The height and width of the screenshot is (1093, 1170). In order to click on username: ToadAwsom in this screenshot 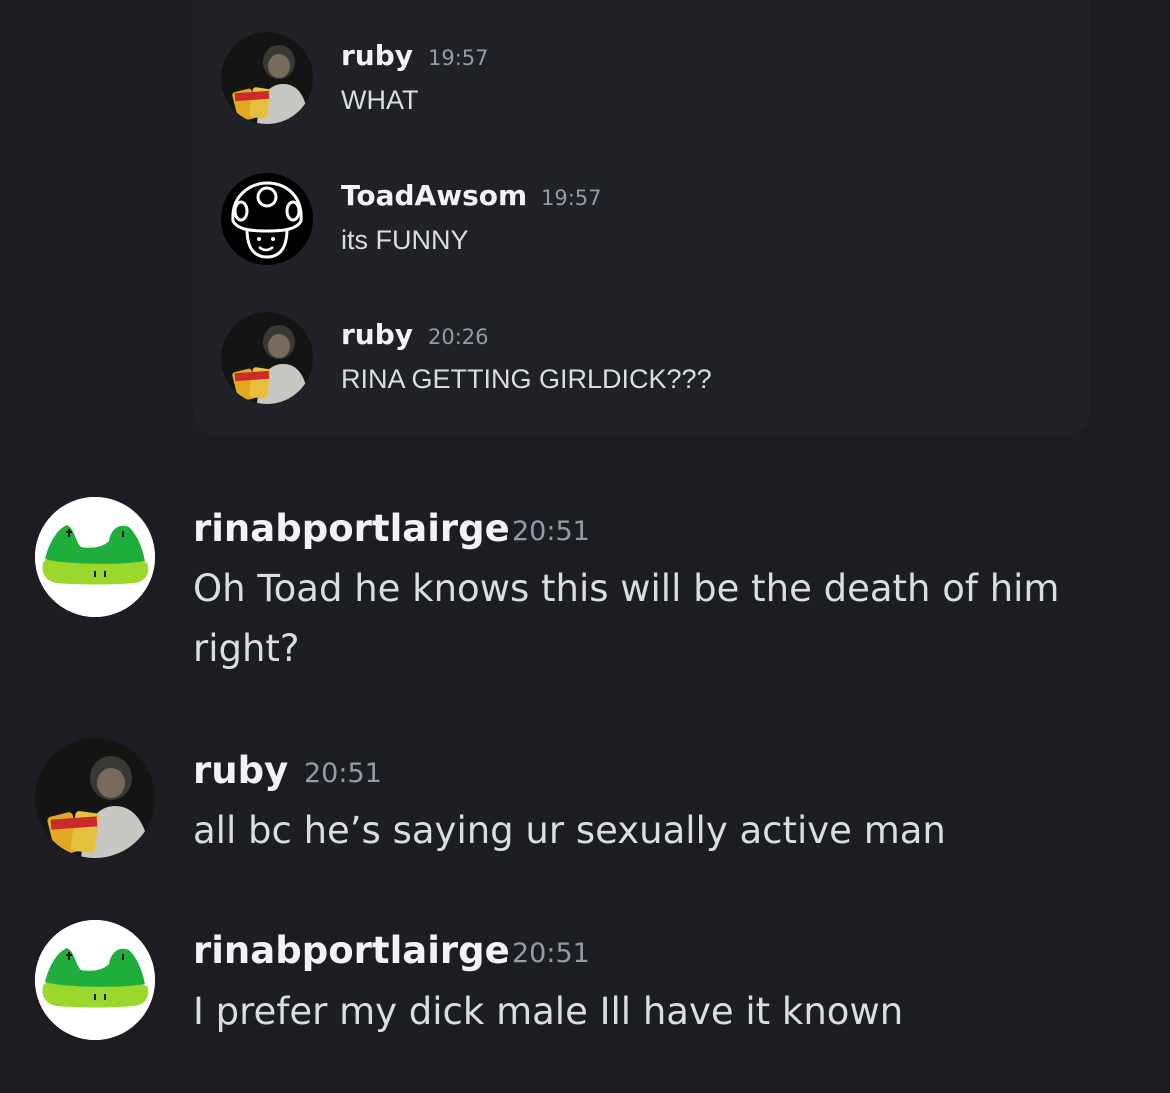, I will do `click(434, 195)`.